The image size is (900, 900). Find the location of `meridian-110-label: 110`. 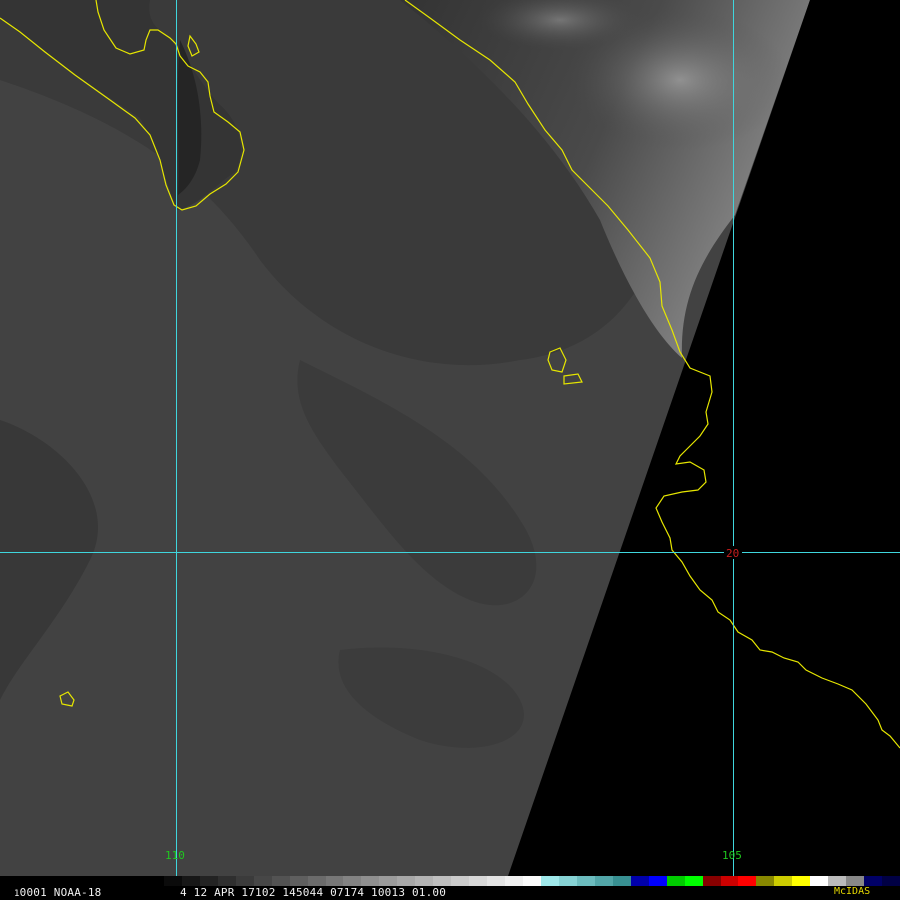

meridian-110-label: 110 is located at coordinates (175, 855).